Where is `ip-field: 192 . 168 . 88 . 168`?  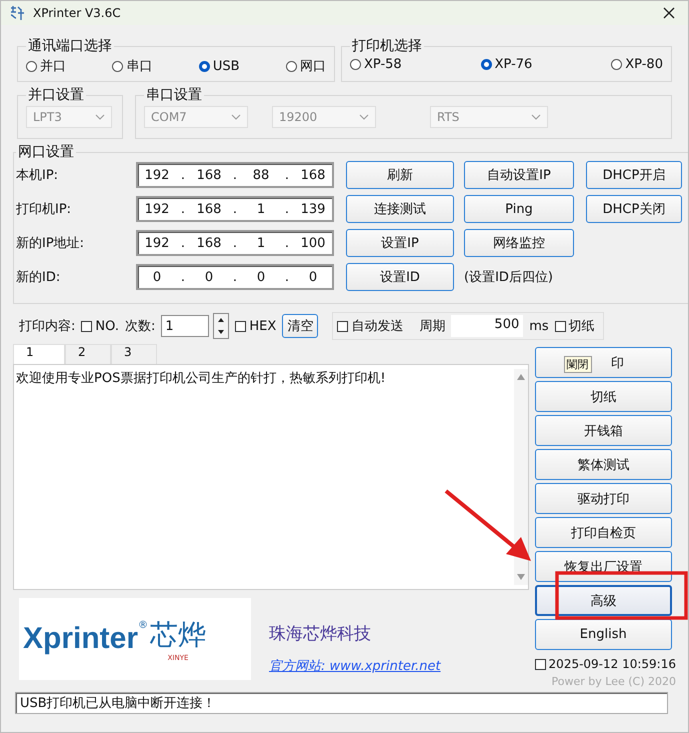
ip-field: 192 . 168 . 88 . 168 is located at coordinates (235, 175).